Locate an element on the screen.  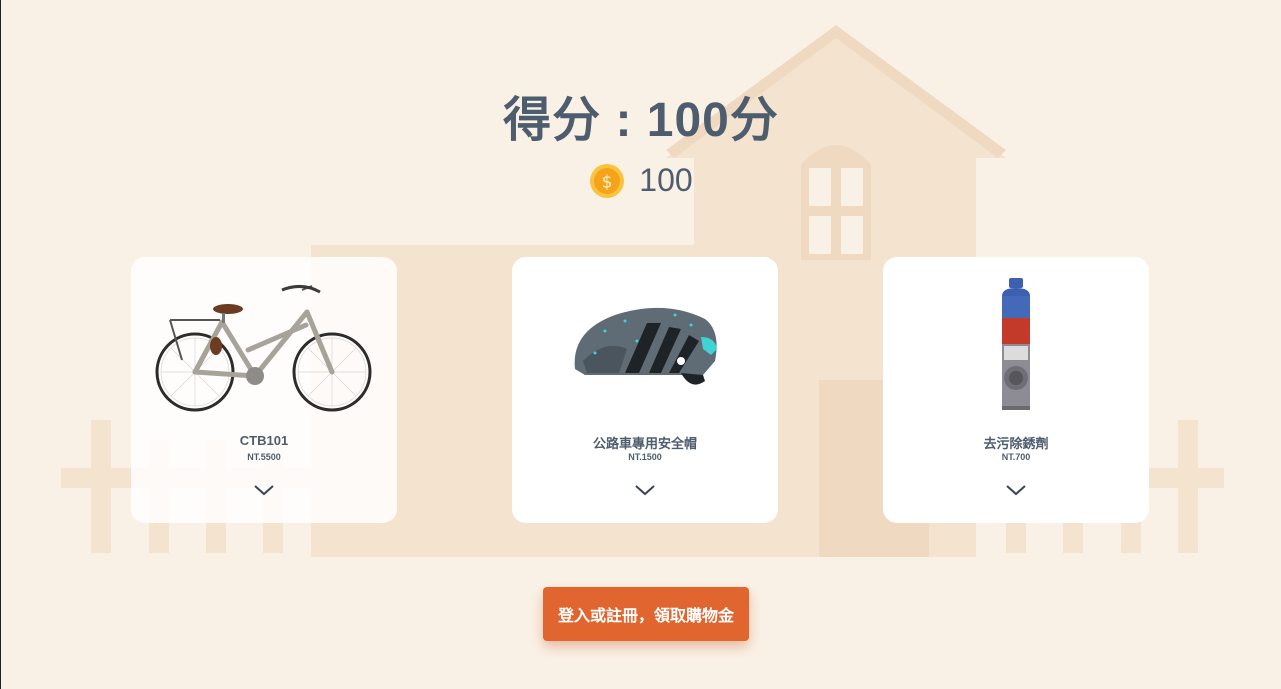
bicycle-icon is located at coordinates (263, 347).